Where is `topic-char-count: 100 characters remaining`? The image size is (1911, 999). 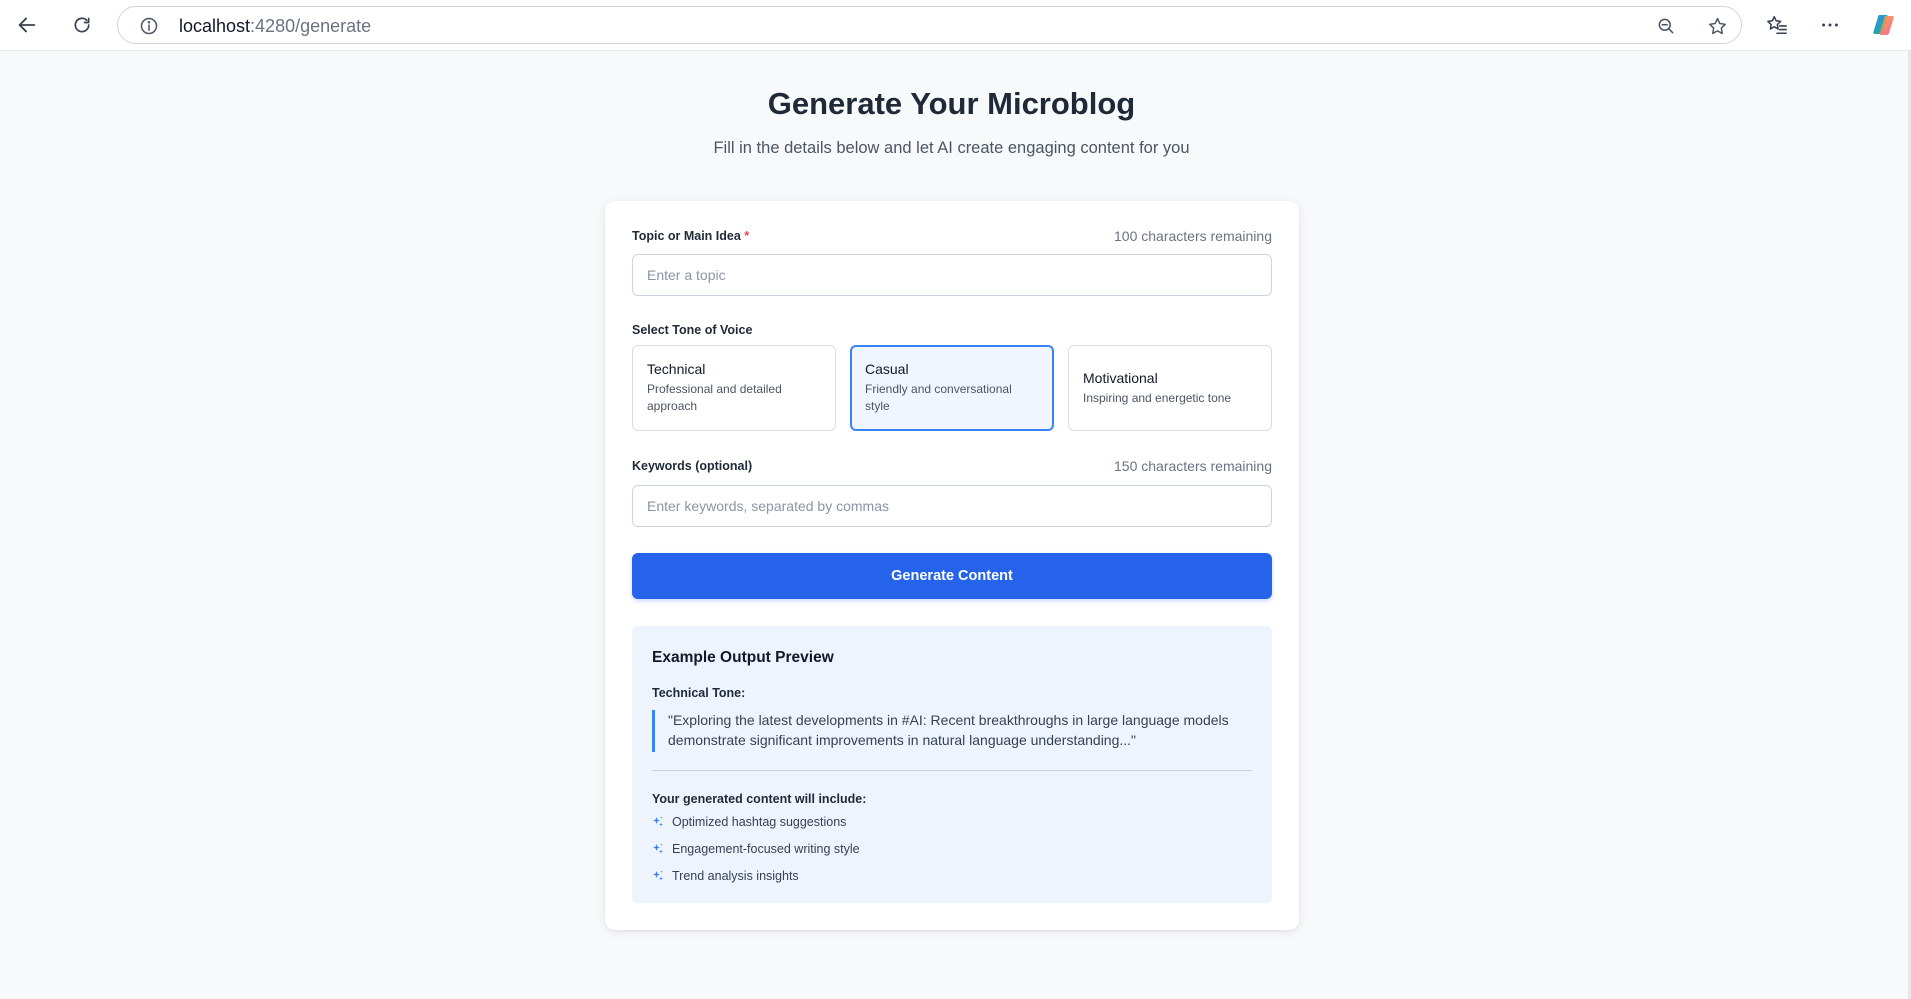
topic-char-count: 100 characters remaining is located at coordinates (1193, 236).